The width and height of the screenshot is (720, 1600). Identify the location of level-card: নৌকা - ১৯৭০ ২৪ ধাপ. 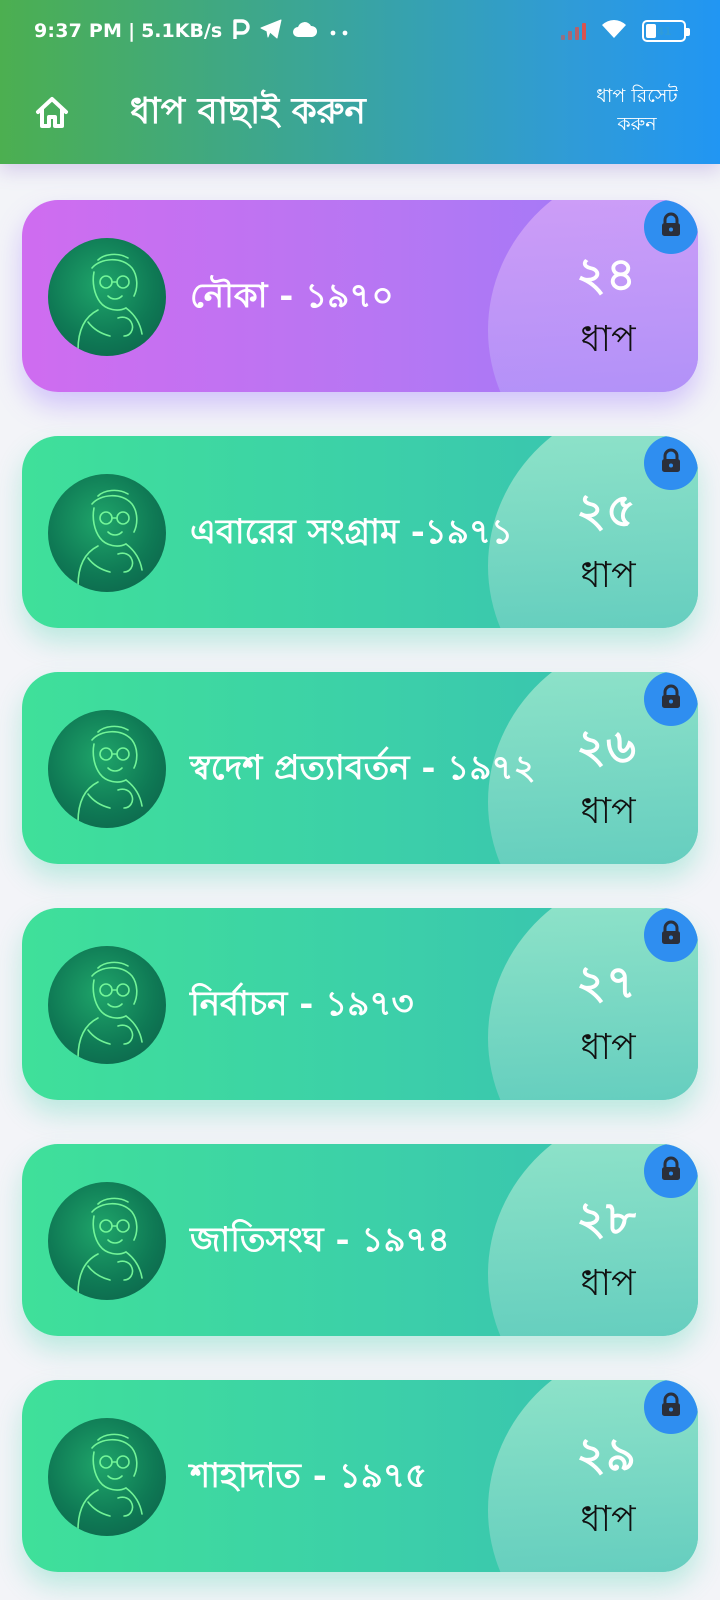
(360, 296).